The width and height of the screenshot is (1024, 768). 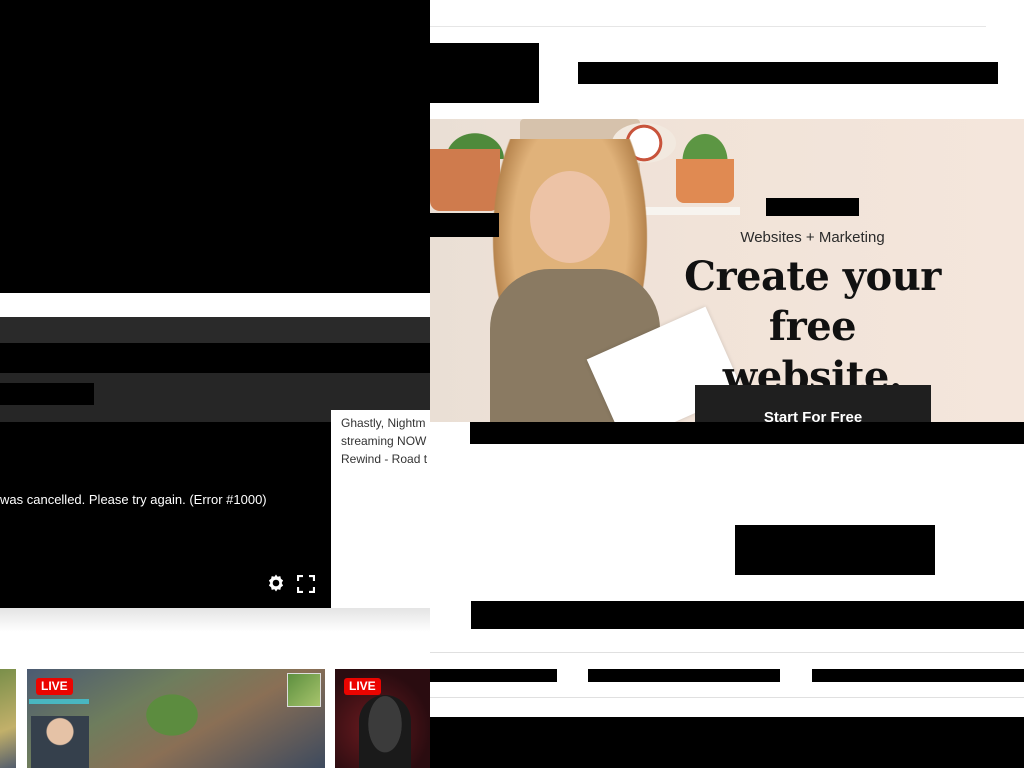 I want to click on hero-title-line: Create your free, so click(x=812, y=301).